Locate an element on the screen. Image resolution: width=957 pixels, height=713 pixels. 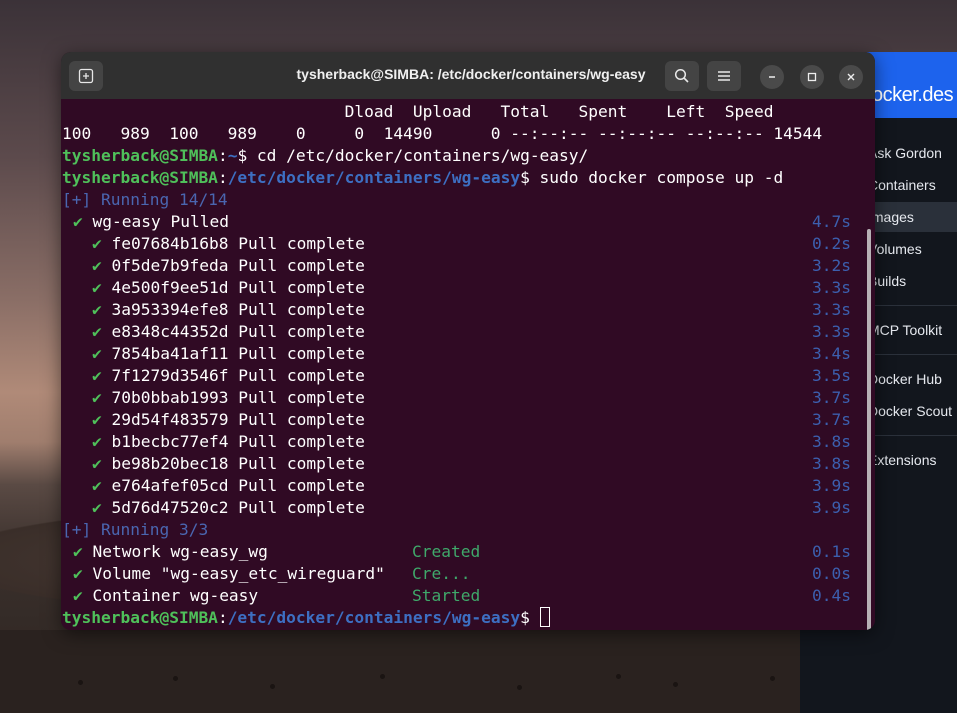
new-tab-icon is located at coordinates (86, 76).